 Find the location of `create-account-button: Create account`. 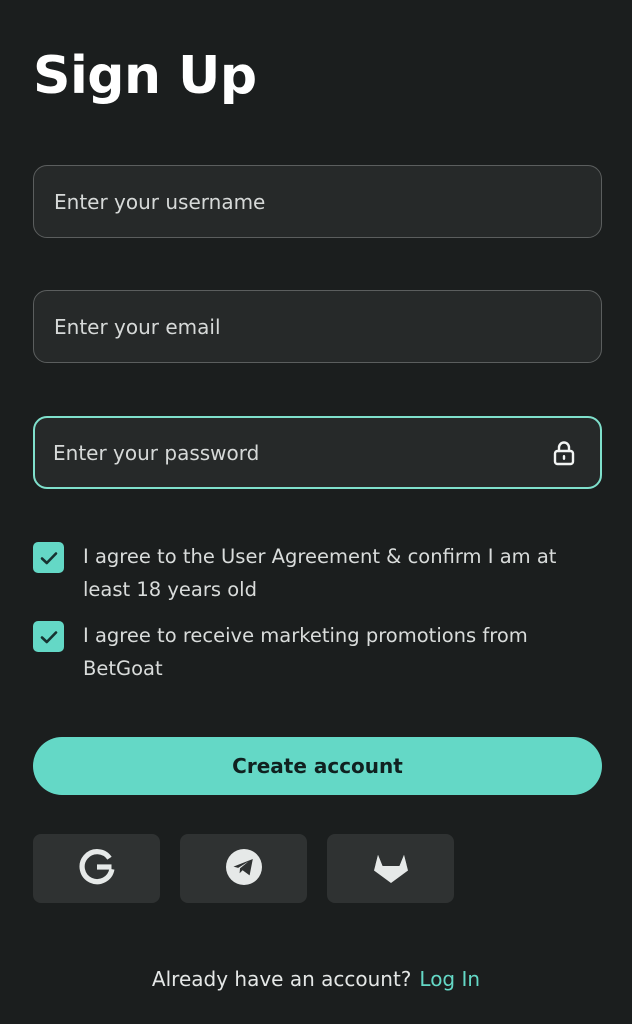

create-account-button: Create account is located at coordinates (317, 766).